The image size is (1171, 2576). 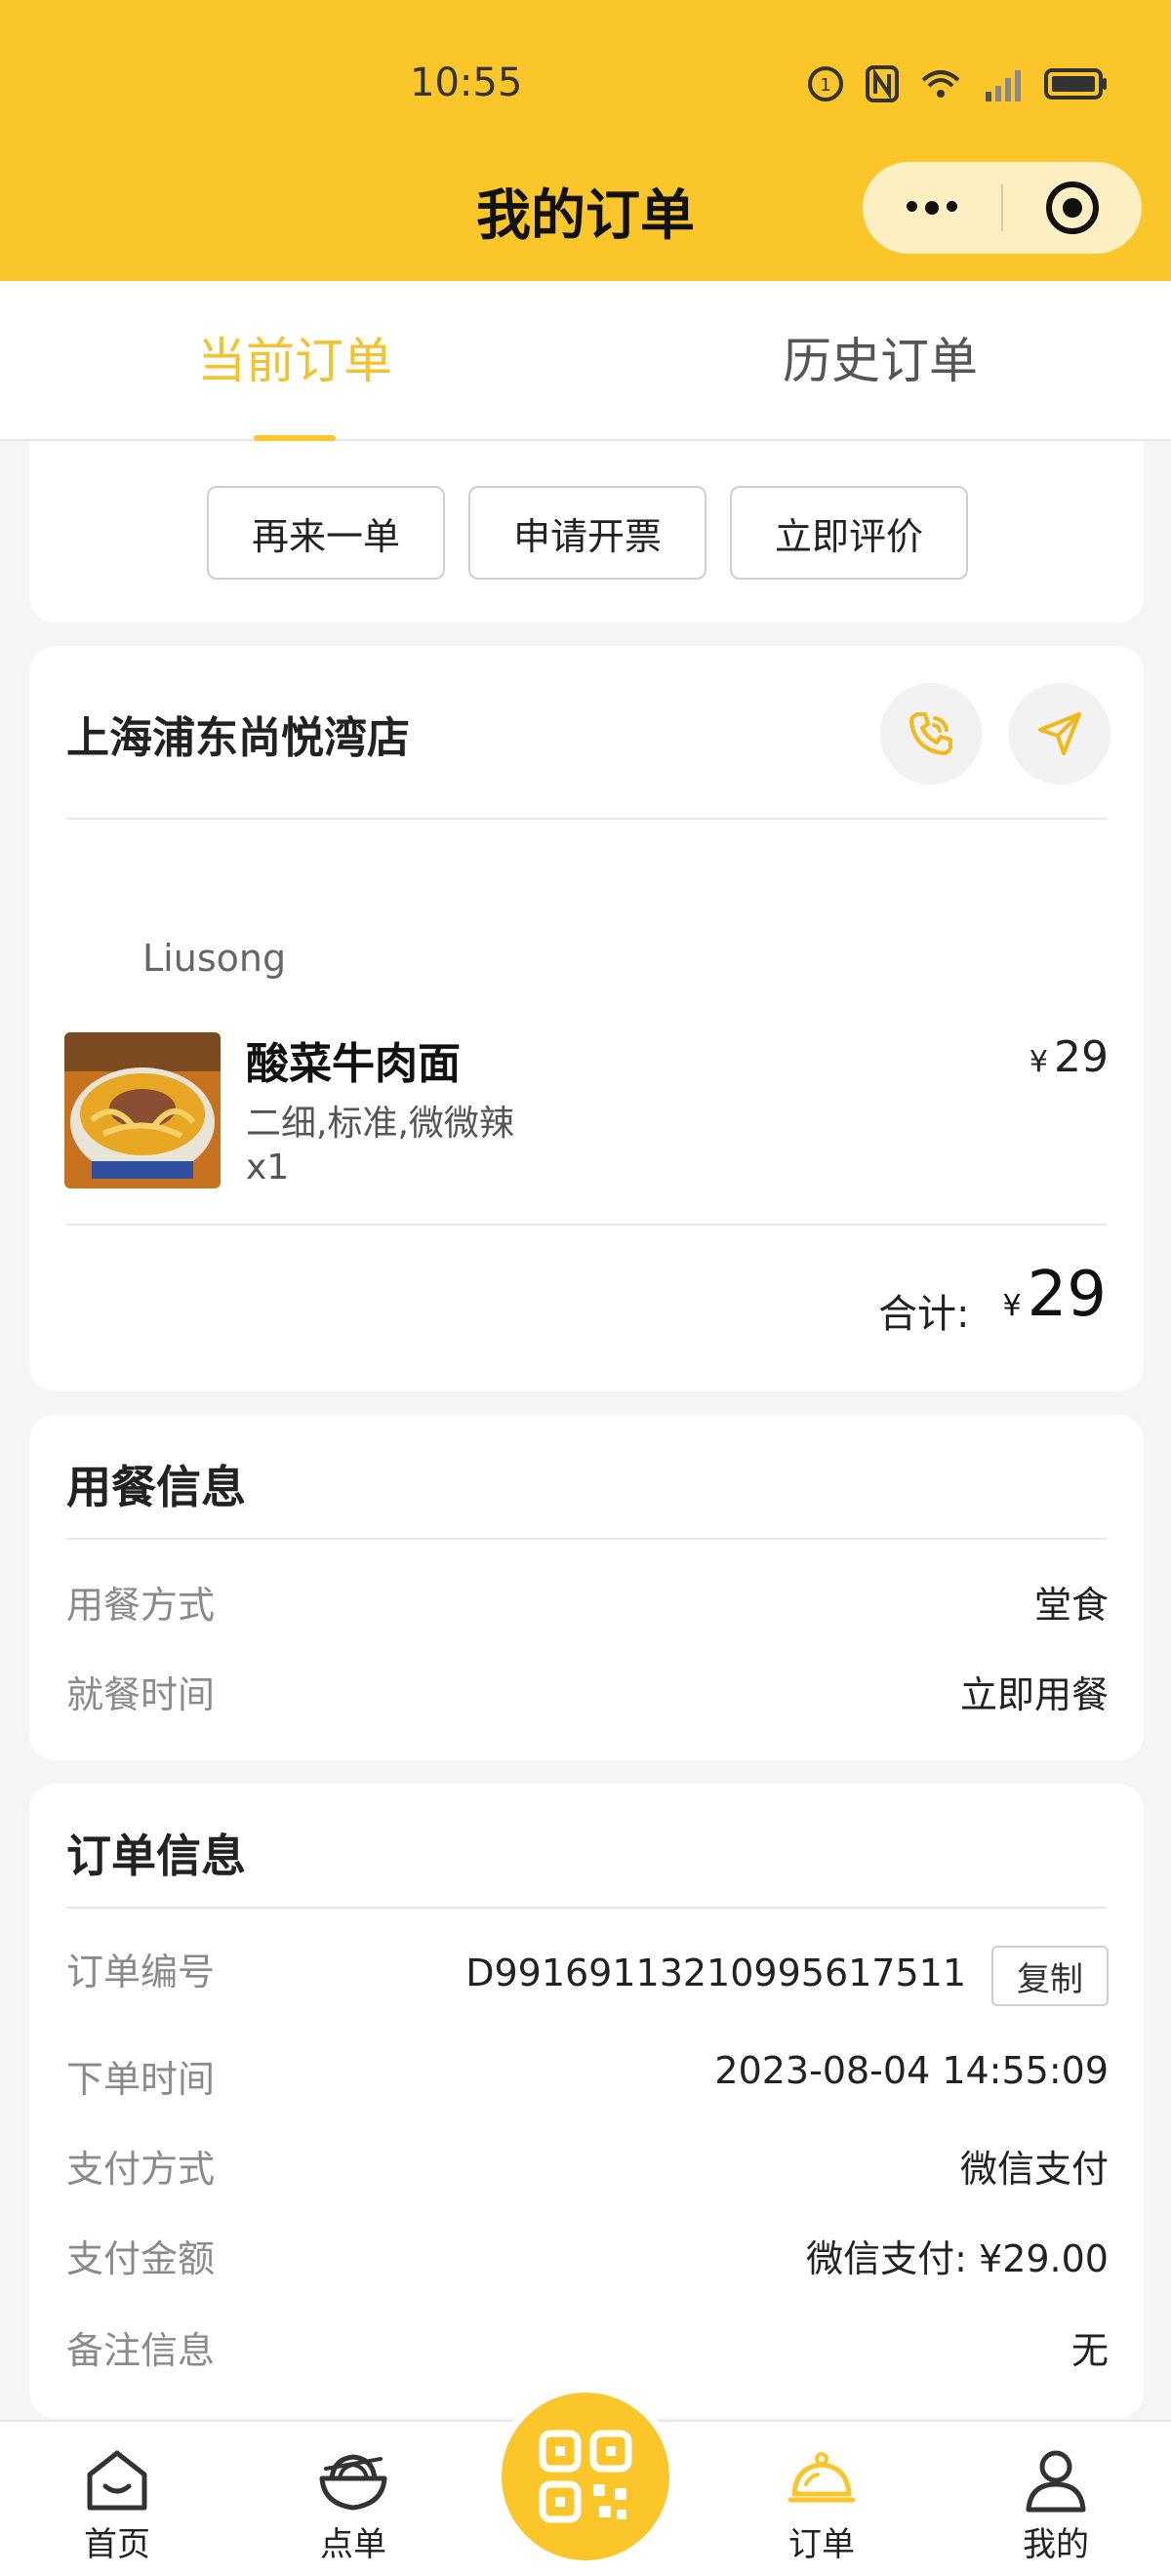 What do you see at coordinates (940, 84) in the screenshot?
I see `wifi-icon` at bounding box center [940, 84].